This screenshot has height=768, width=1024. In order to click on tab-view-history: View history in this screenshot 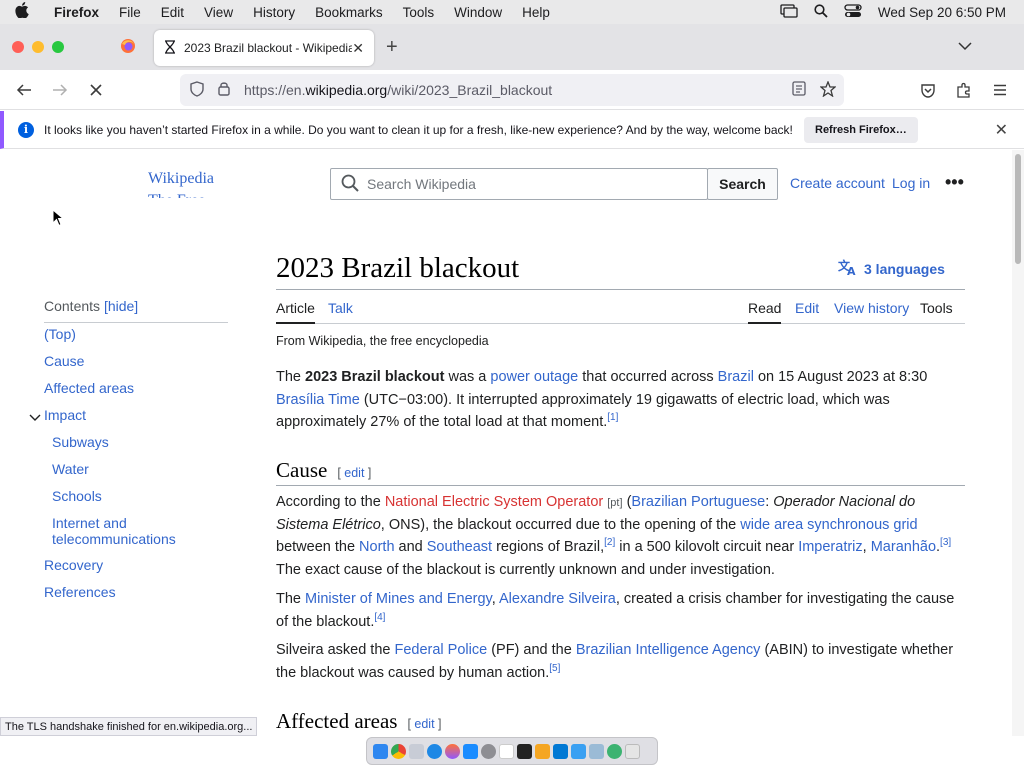, I will do `click(871, 308)`.